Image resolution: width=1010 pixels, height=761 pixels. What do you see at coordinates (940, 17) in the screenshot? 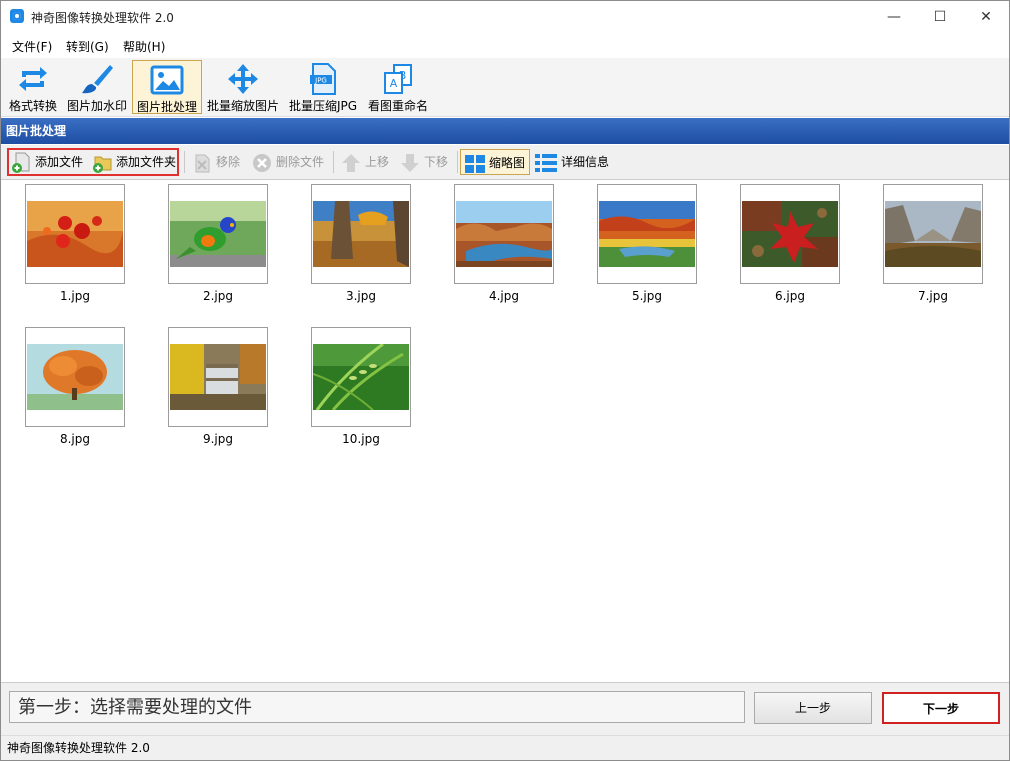
I see `maximize-button: ☐` at bounding box center [940, 17].